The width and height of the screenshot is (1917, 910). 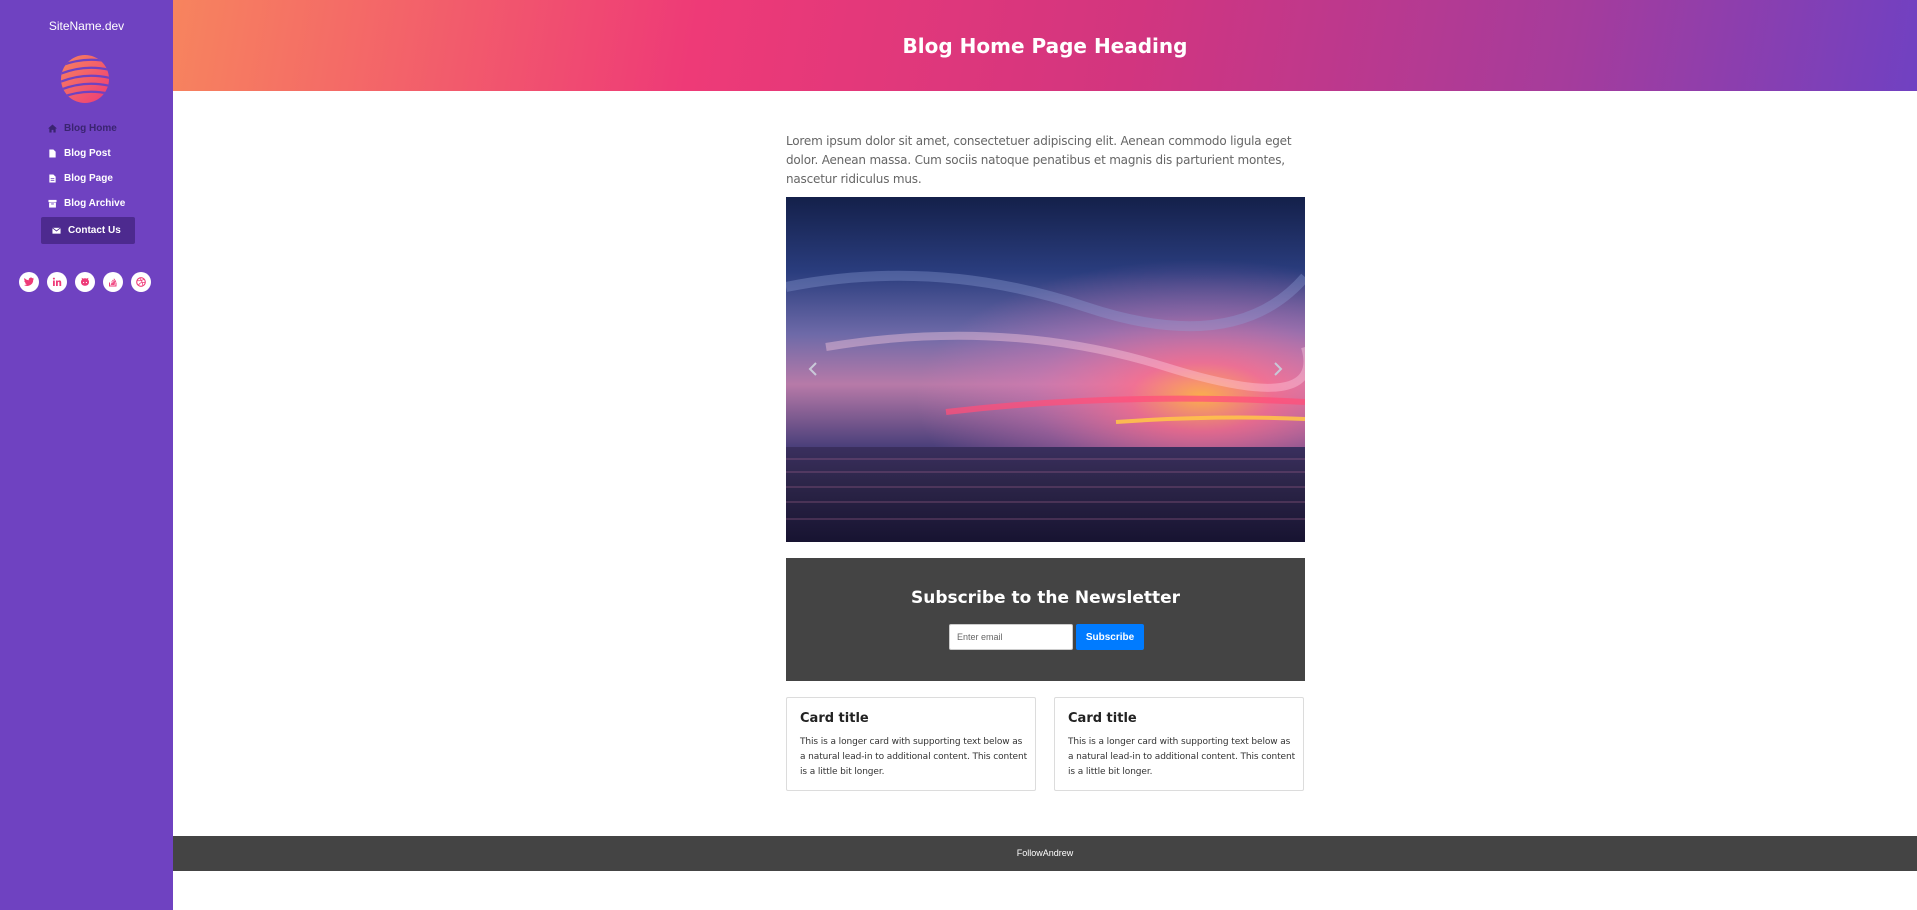 I want to click on chevron-right-icon, so click(x=1278, y=369).